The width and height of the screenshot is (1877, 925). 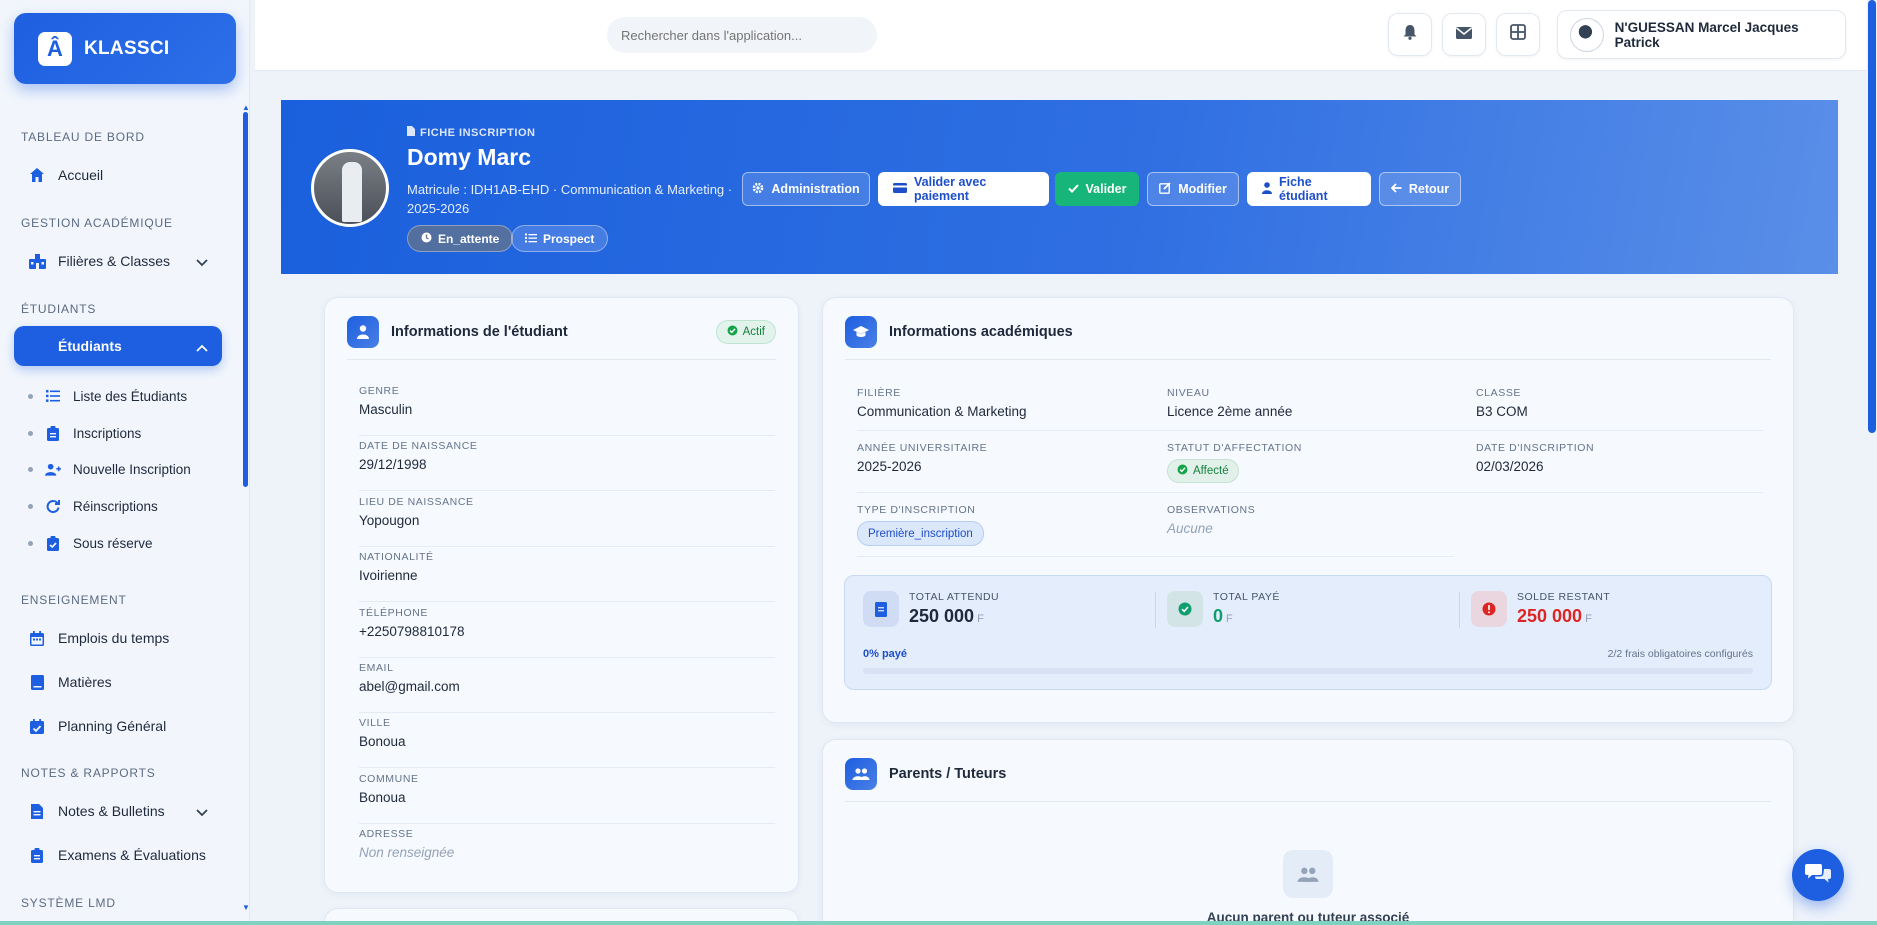 I want to click on type-badge: Première_inscription, so click(x=920, y=533).